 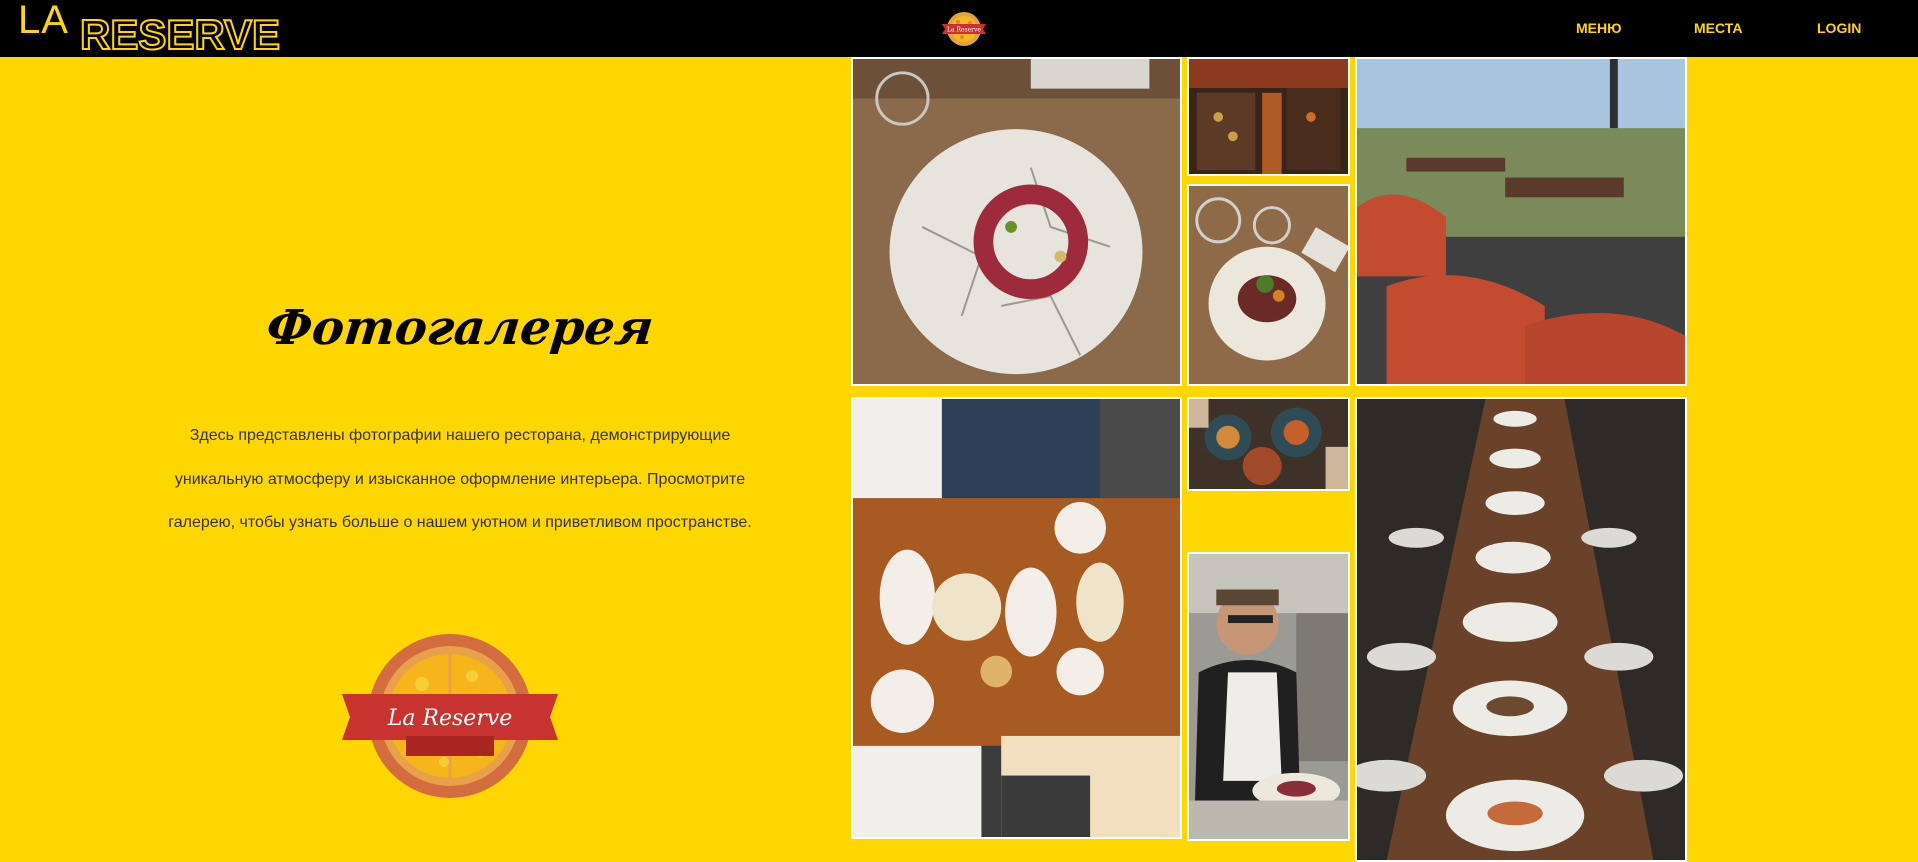 What do you see at coordinates (1839, 28) in the screenshot?
I see `nav-login-link: LOGIN` at bounding box center [1839, 28].